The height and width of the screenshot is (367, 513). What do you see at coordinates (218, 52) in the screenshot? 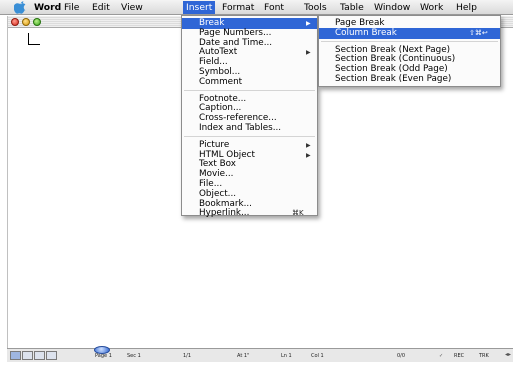
I see `menu-item-label: AutoText` at bounding box center [218, 52].